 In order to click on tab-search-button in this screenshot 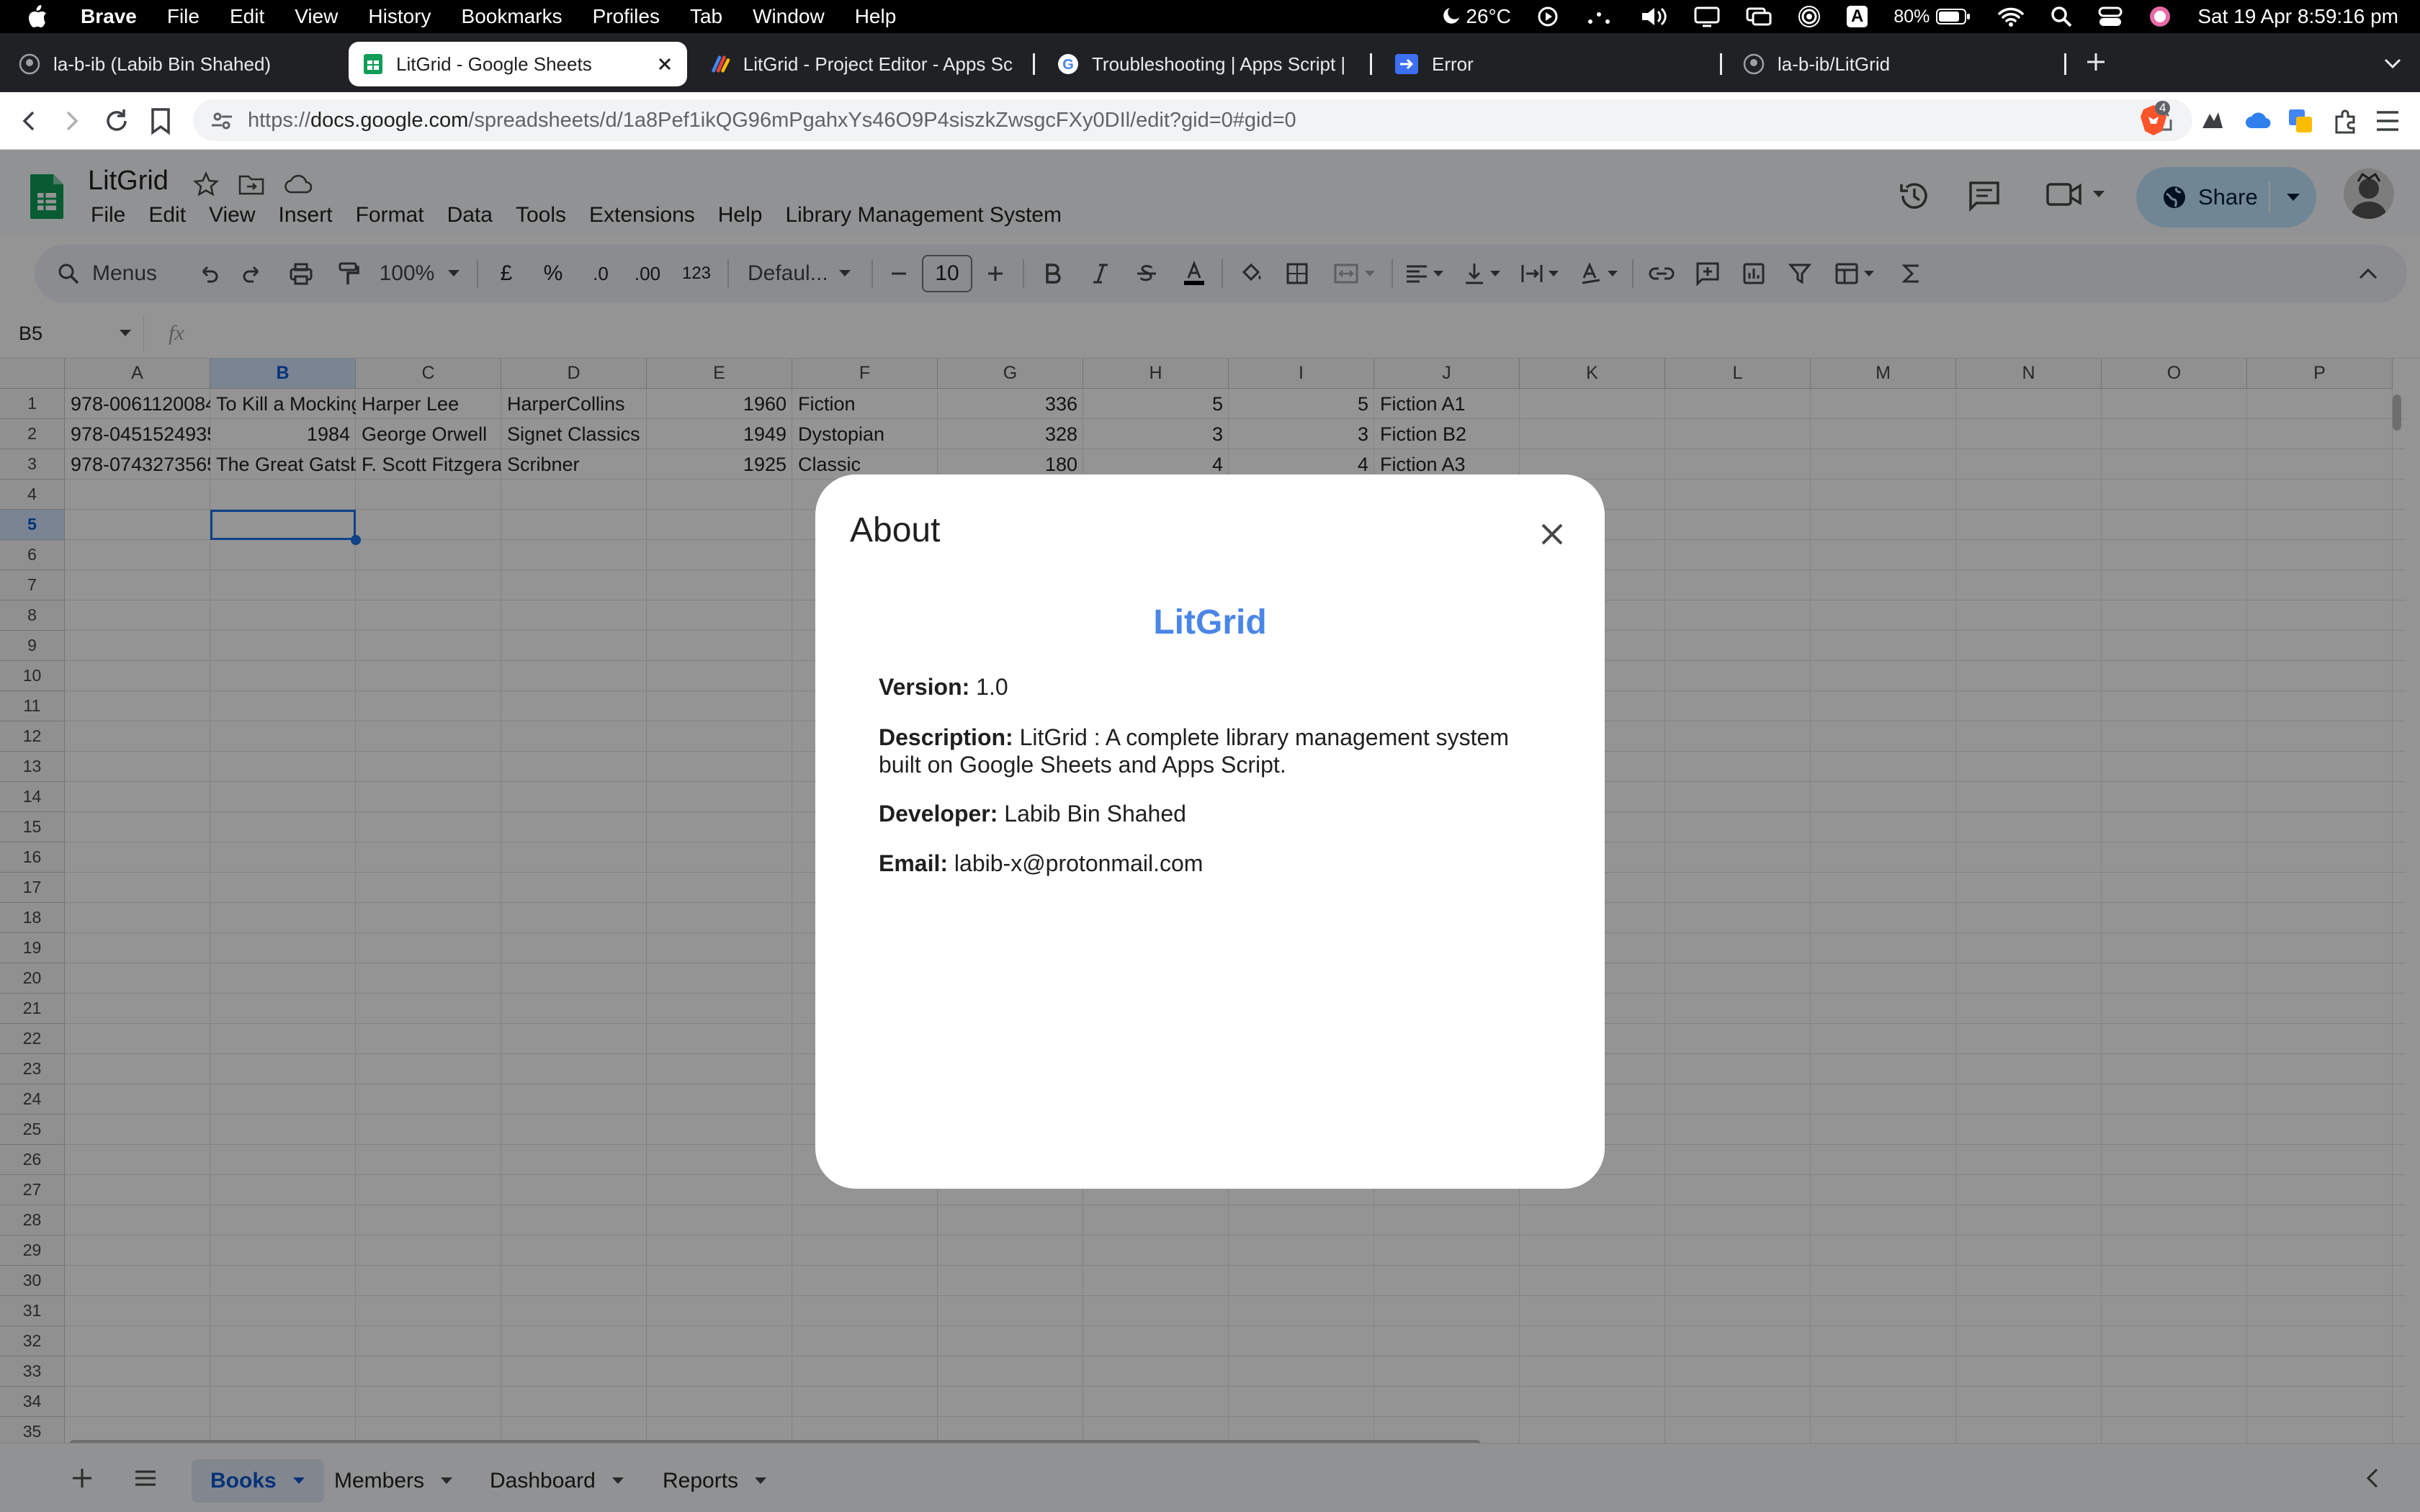, I will do `click(2393, 63)`.